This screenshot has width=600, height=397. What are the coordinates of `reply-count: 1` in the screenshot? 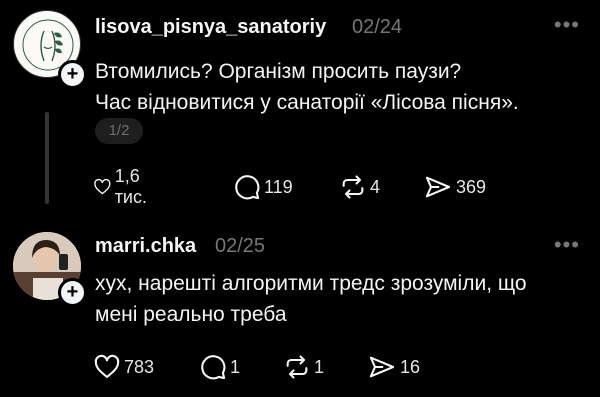 It's located at (235, 366).